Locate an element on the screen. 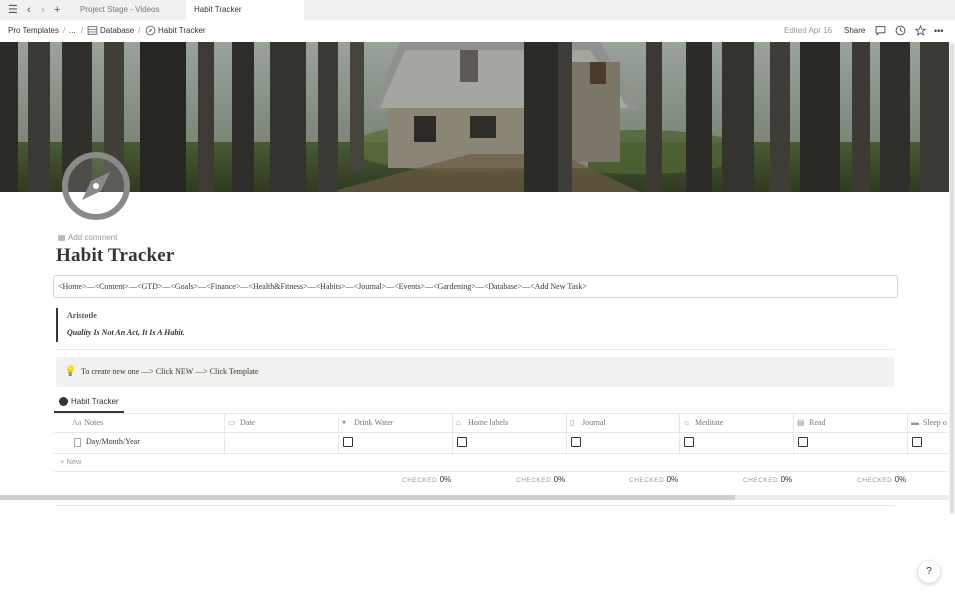 The height and width of the screenshot is (597, 955). column-label: Meditate is located at coordinates (709, 422).